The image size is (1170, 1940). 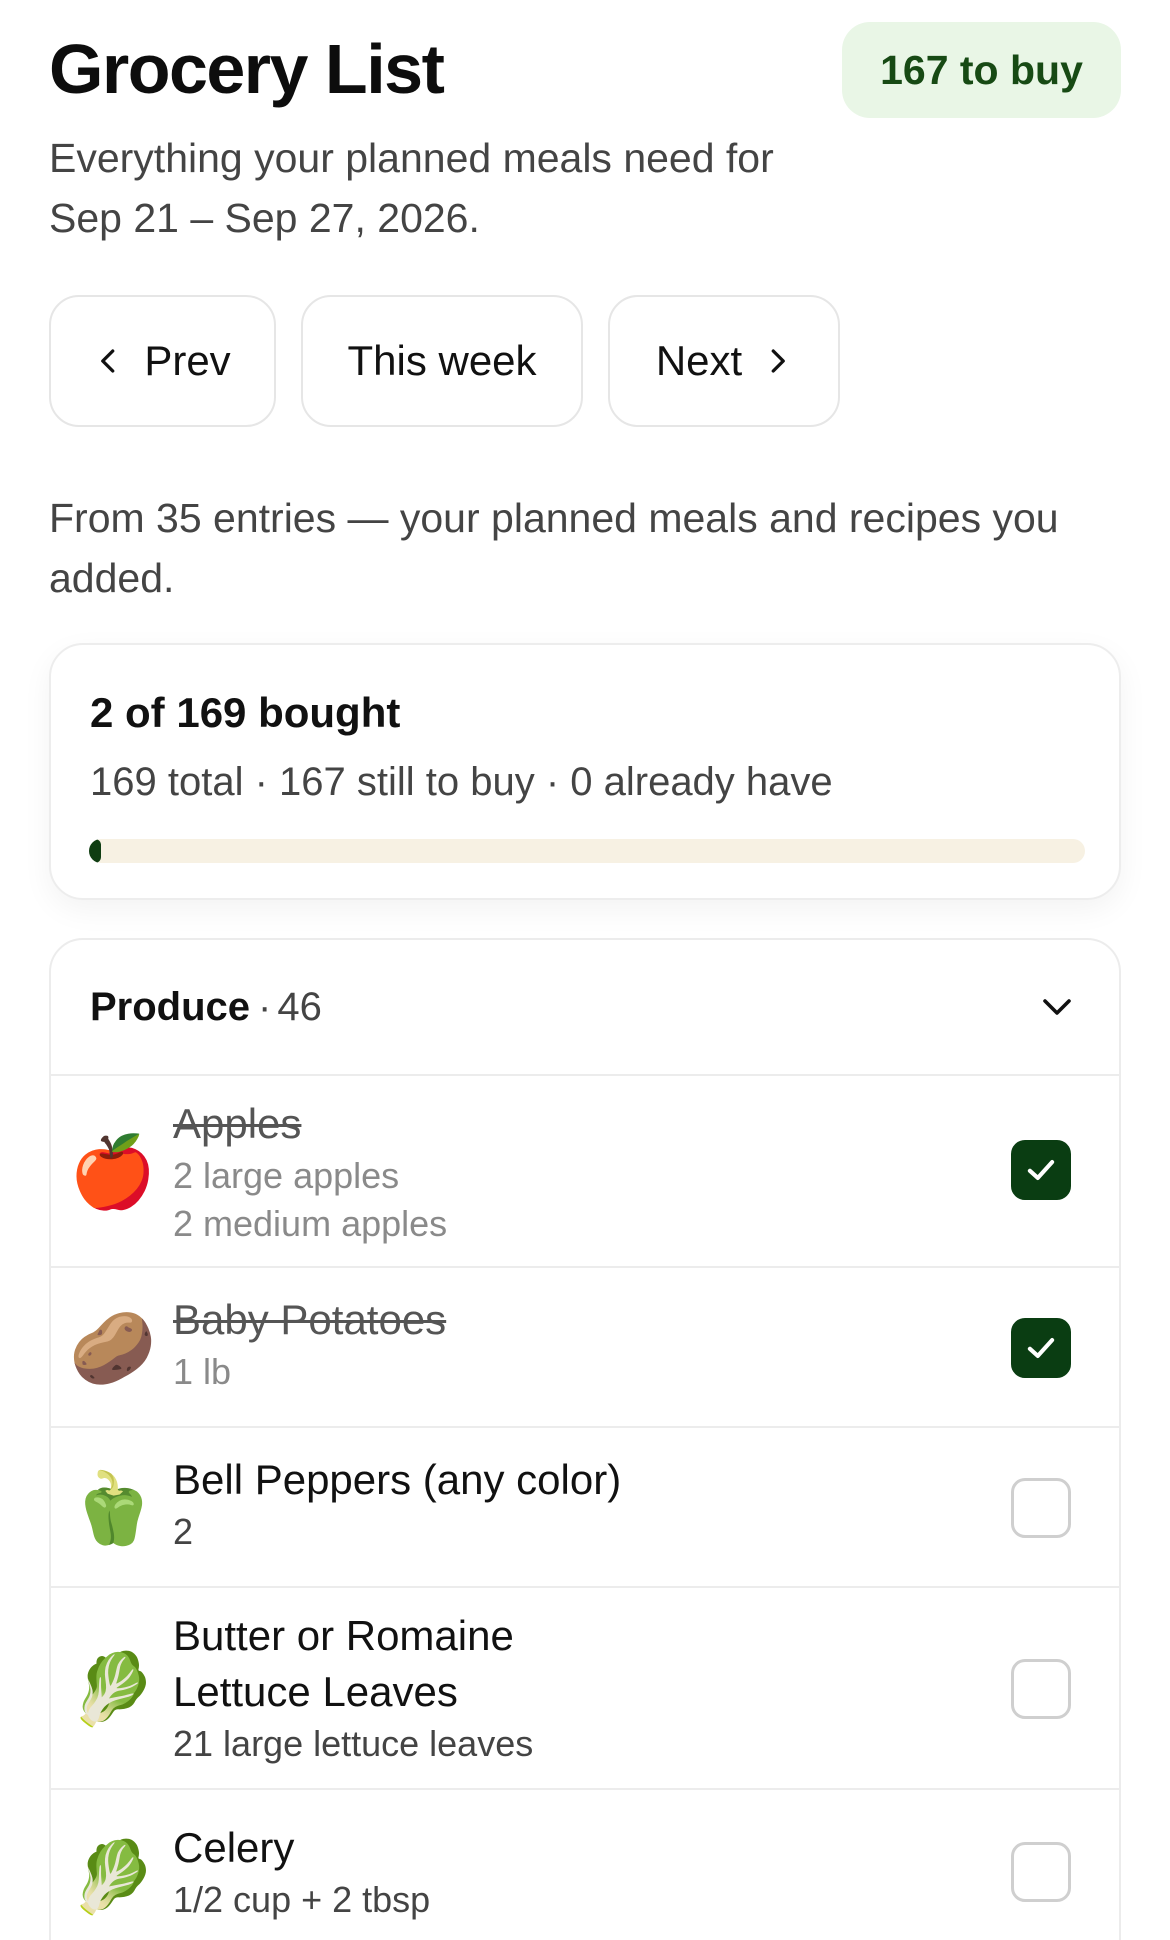 I want to click on this-week-label: This week, so click(x=442, y=360).